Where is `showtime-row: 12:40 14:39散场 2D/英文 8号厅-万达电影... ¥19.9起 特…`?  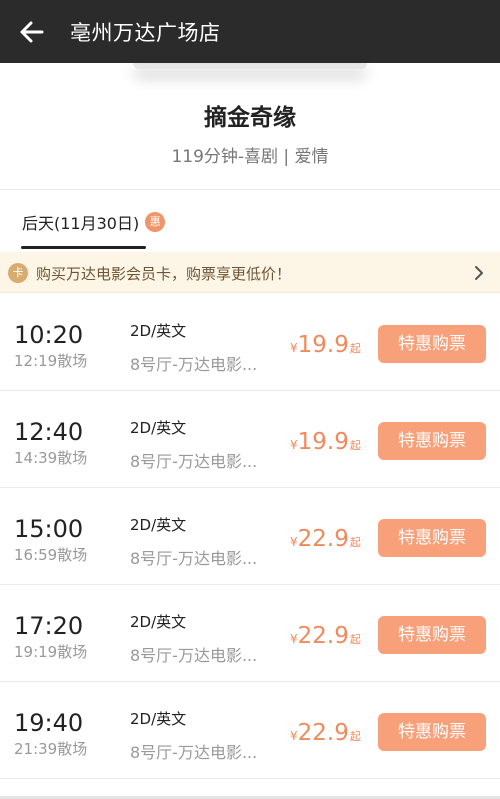
showtime-row: 12:40 14:39散场 2D/英文 8号厅-万达电影... ¥19.9起 特… is located at coordinates (250, 439).